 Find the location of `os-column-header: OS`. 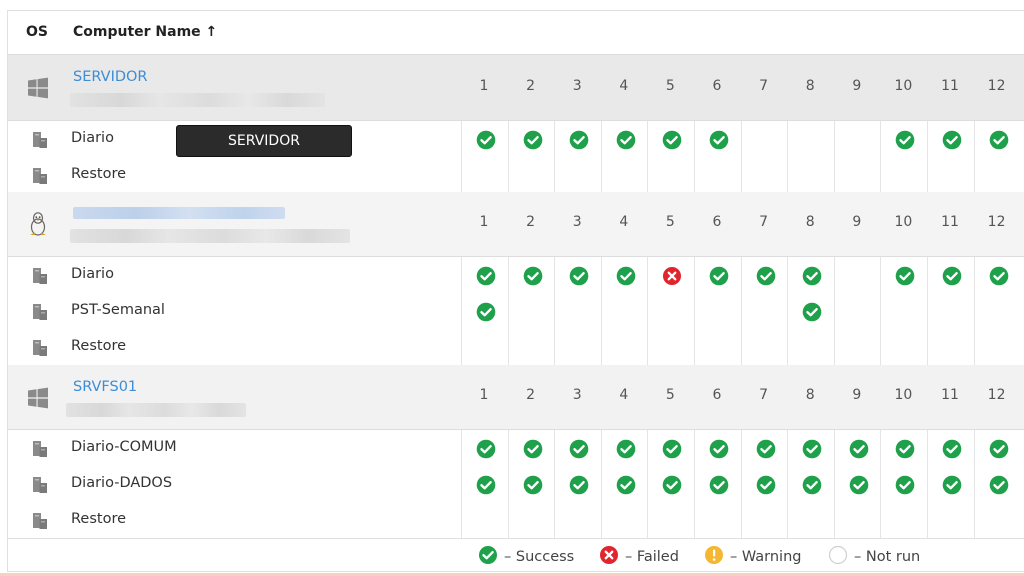

os-column-header: OS is located at coordinates (37, 32).